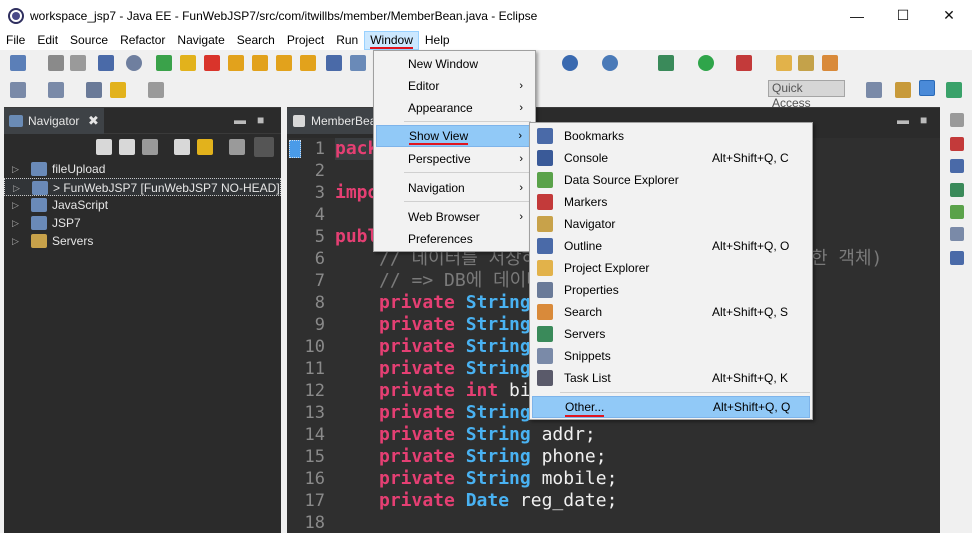  What do you see at coordinates (104, 147) in the screenshot?
I see `back-arrow-icon` at bounding box center [104, 147].